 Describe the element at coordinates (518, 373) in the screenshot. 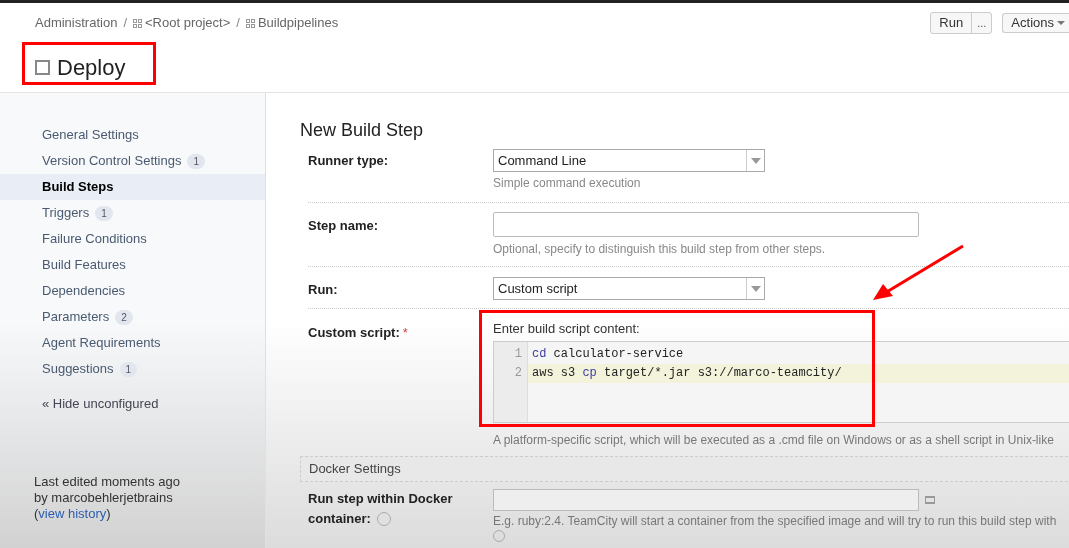

I see `line-number: 2` at that location.